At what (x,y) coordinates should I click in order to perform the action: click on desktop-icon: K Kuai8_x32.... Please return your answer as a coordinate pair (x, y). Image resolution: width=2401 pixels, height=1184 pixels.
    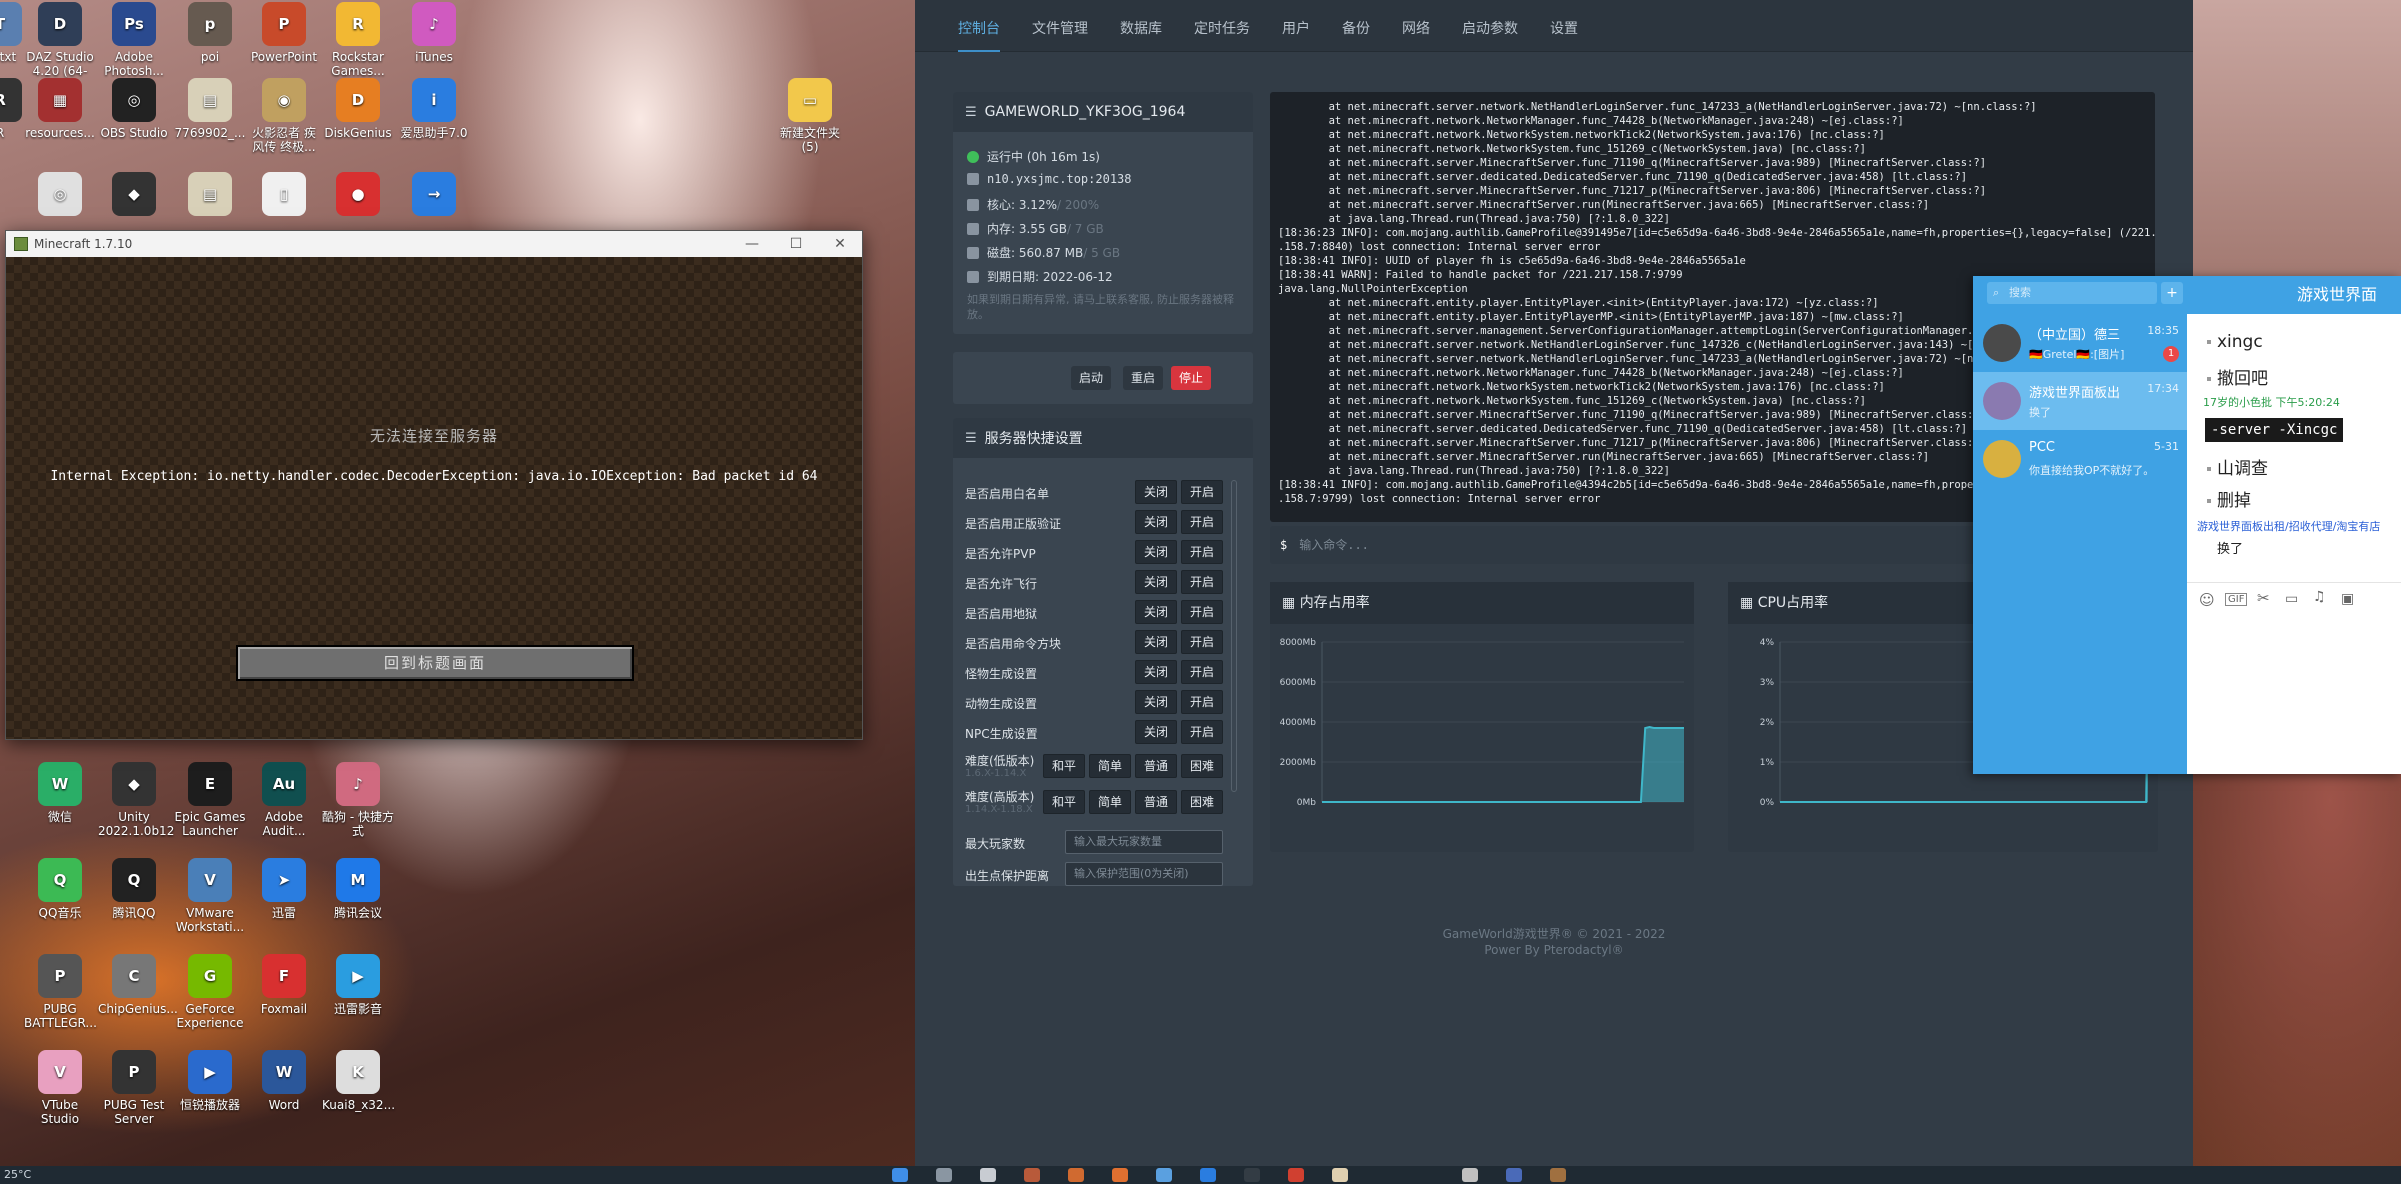
    Looking at the image, I should click on (358, 1081).